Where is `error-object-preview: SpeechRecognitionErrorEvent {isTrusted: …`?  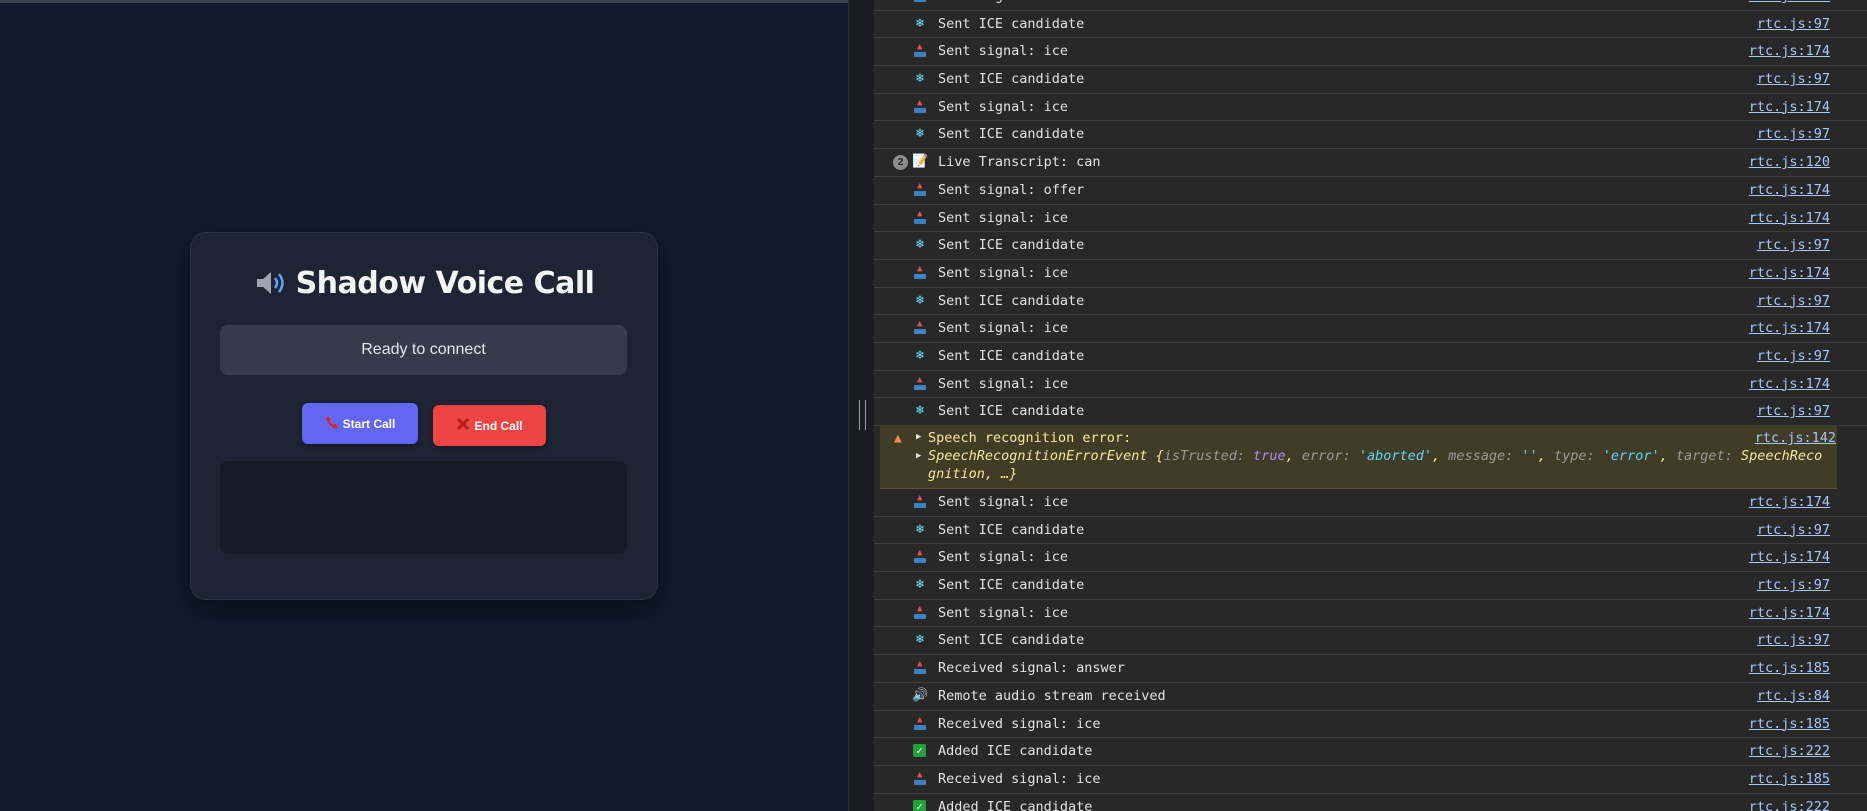 error-object-preview: SpeechRecognitionErrorEvent {isTrusted: … is located at coordinates (1375, 456).